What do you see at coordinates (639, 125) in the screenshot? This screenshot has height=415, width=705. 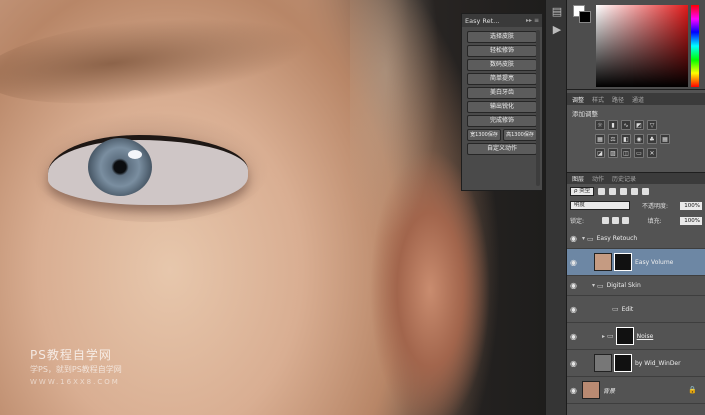 I see `exposure-icon: ◩` at bounding box center [639, 125].